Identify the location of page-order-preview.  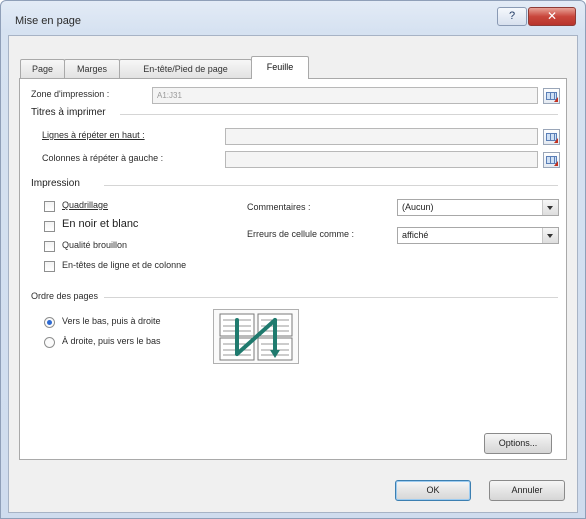
(256, 336).